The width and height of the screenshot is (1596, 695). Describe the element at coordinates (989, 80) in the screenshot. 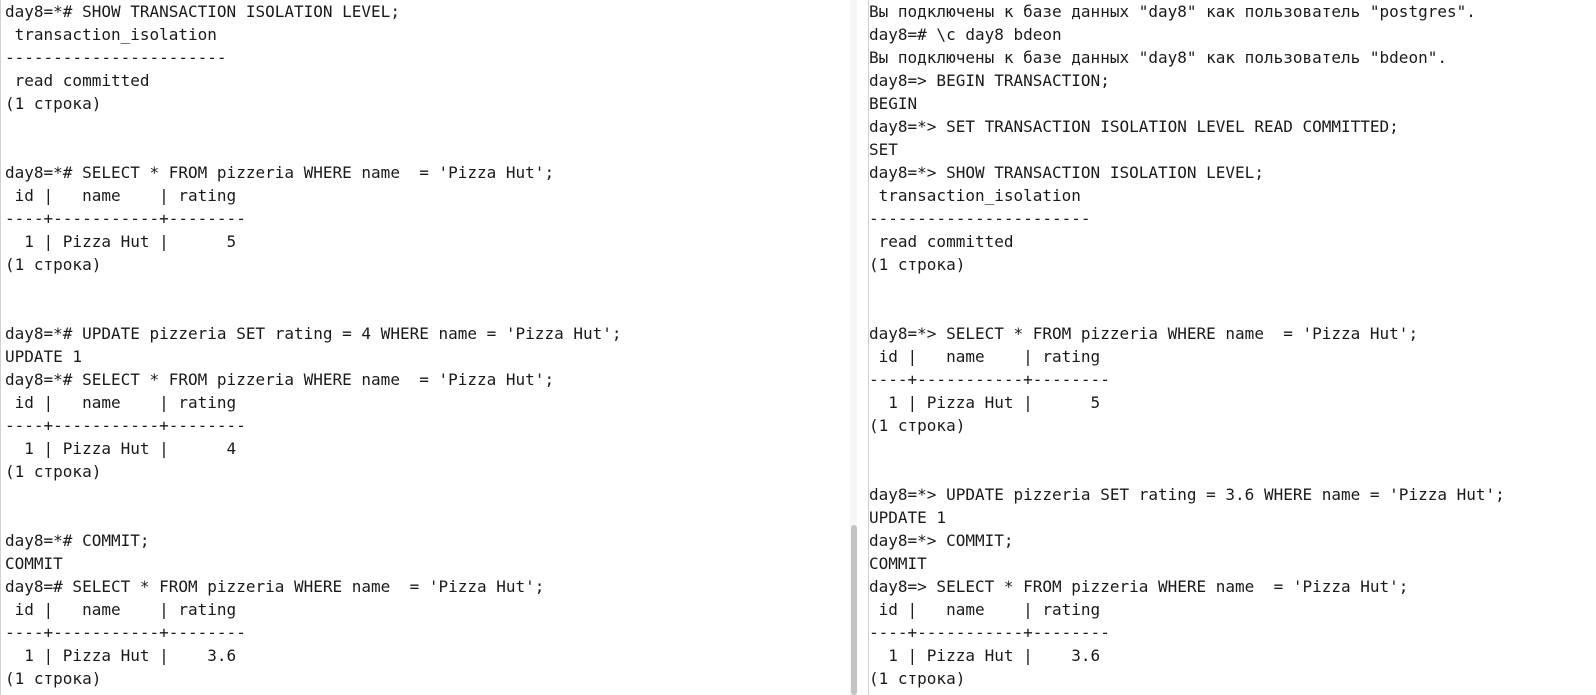

I see `terminal-line: day8=> BEGIN TRANSACTION;` at that location.